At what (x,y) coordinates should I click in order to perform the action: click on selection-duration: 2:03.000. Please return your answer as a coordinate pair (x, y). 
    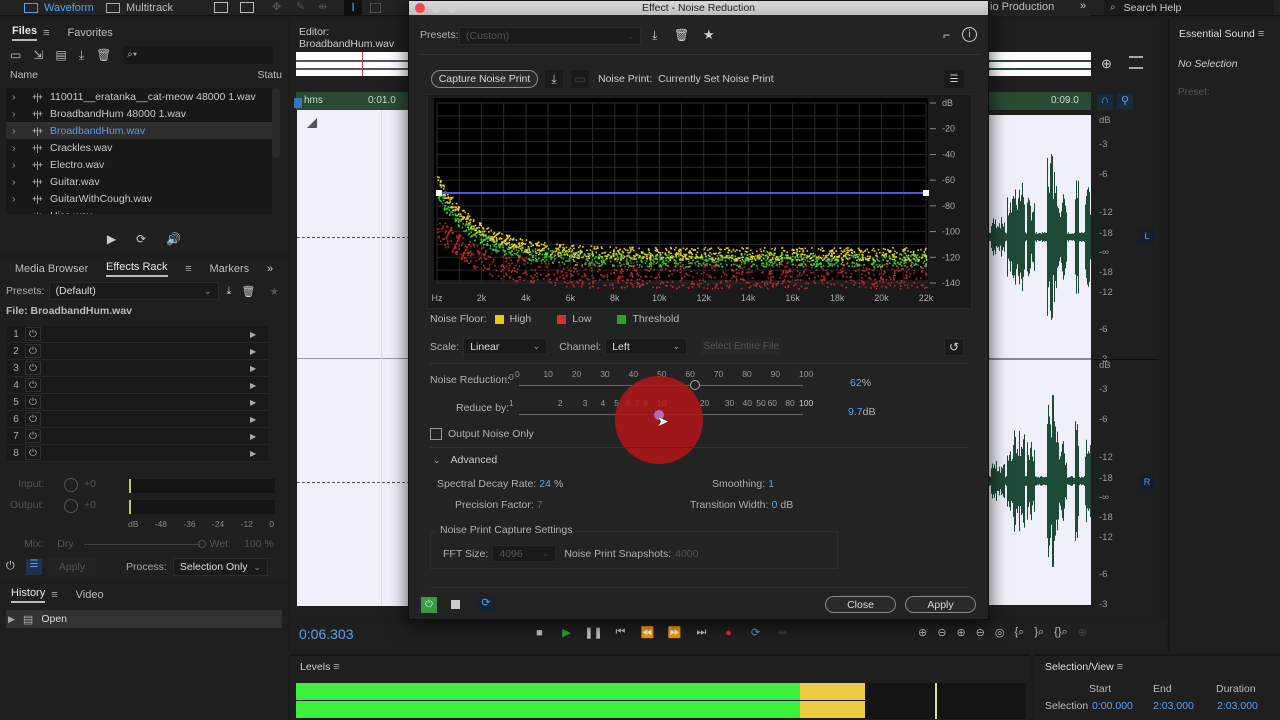
    Looking at the image, I should click on (1237, 706).